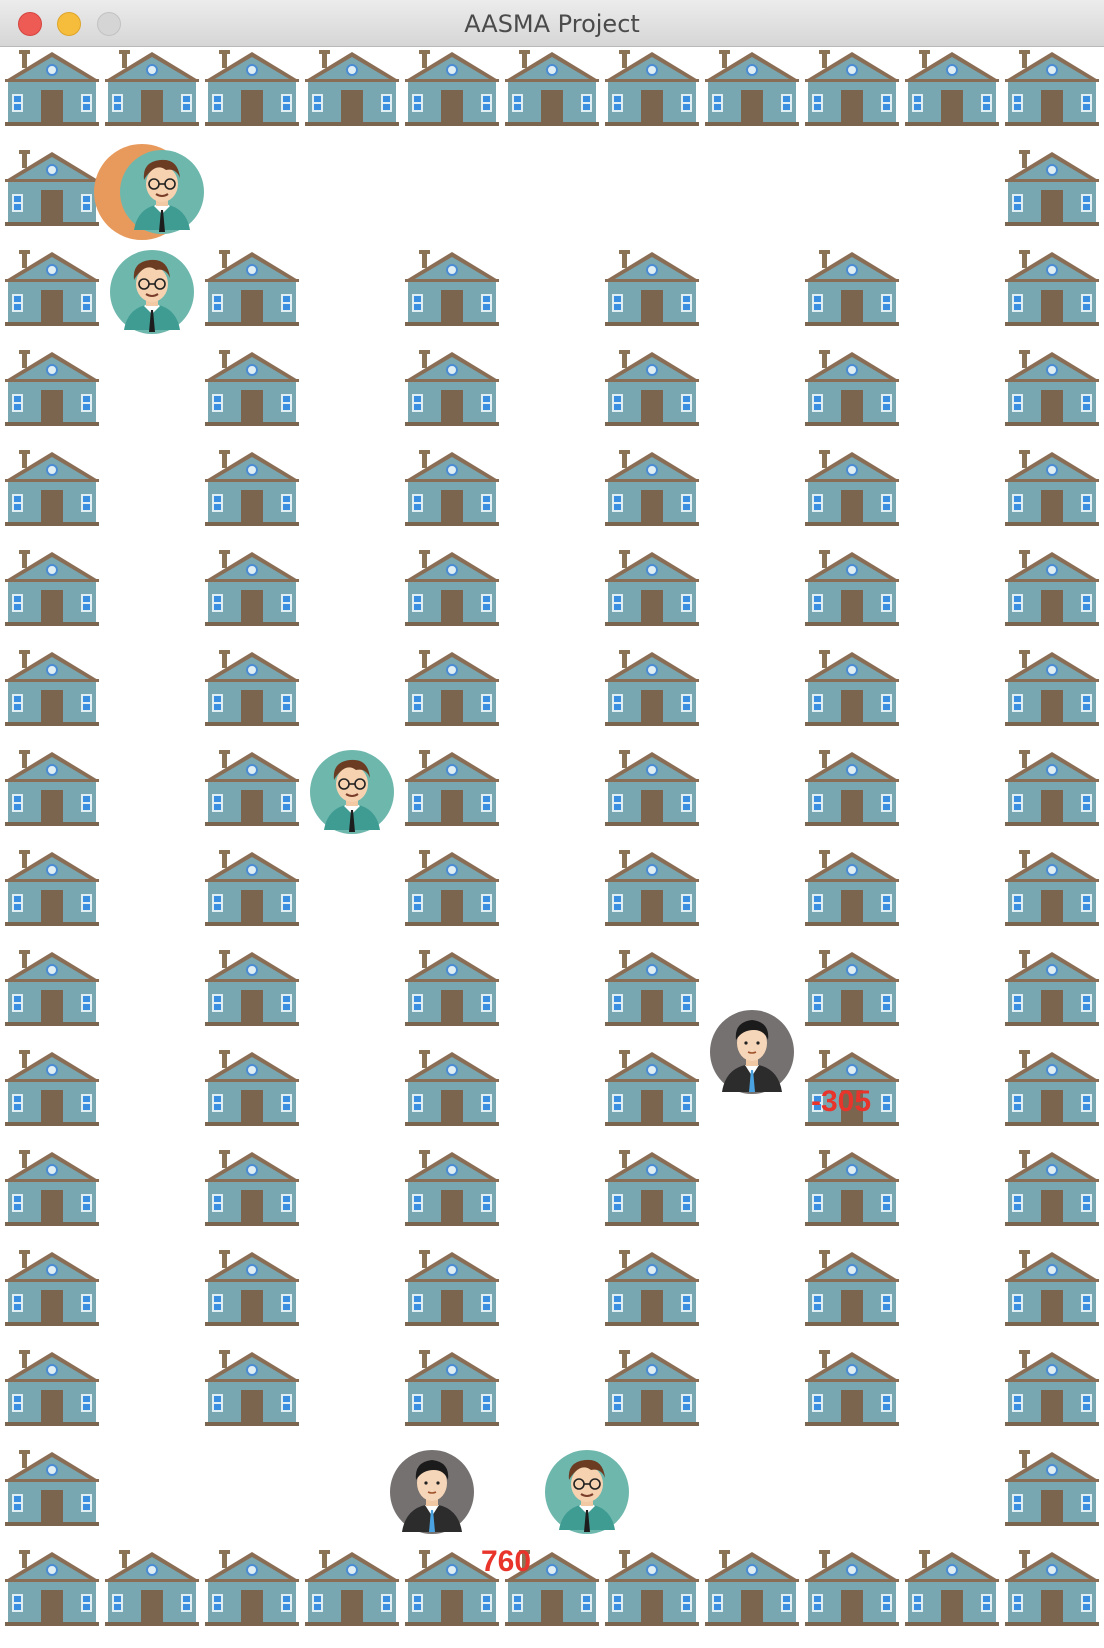  I want to click on title-bar: AASMA Project, so click(552, 23).